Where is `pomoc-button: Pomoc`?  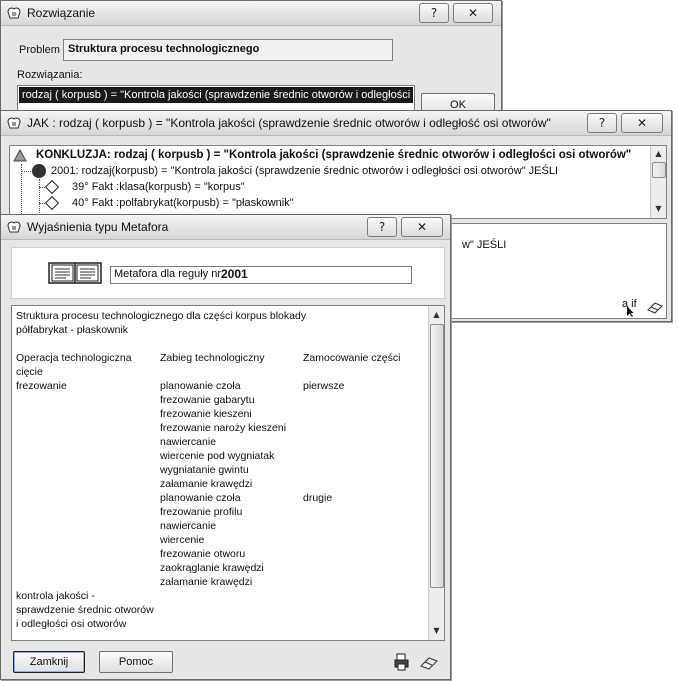 pomoc-button: Pomoc is located at coordinates (136, 662).